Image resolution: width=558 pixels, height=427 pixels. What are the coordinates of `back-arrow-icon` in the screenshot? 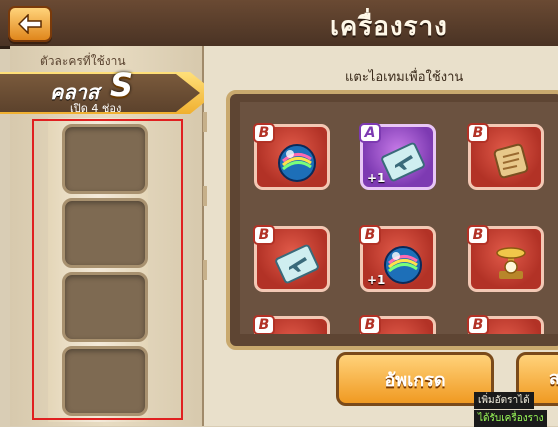 It's located at (30, 24).